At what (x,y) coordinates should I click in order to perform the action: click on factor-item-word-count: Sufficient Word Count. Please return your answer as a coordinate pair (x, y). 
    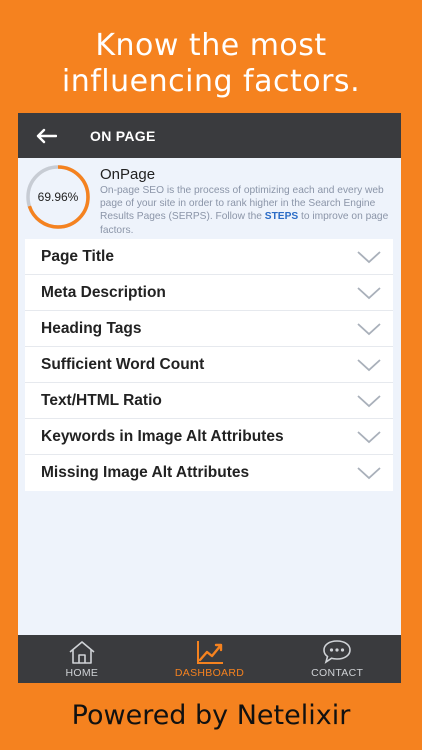
    Looking at the image, I should click on (209, 365).